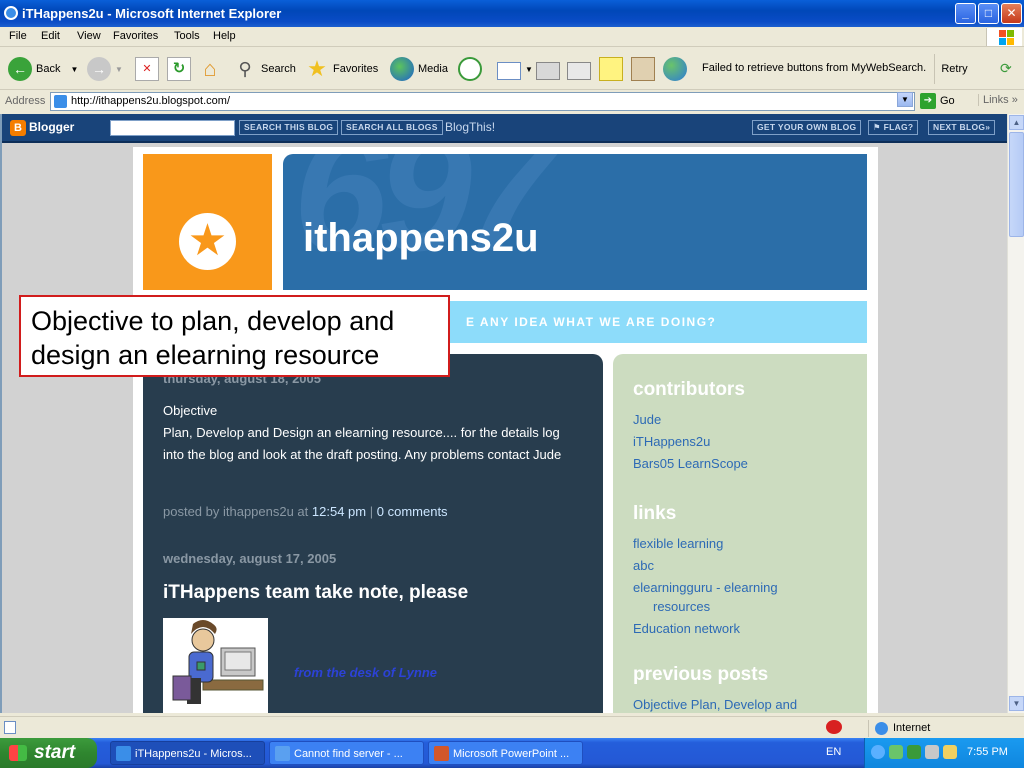 This screenshot has height=768, width=1024. Describe the element at coordinates (1015, 413) in the screenshot. I see `vertical-scrollbar: ▲ ▼` at that location.